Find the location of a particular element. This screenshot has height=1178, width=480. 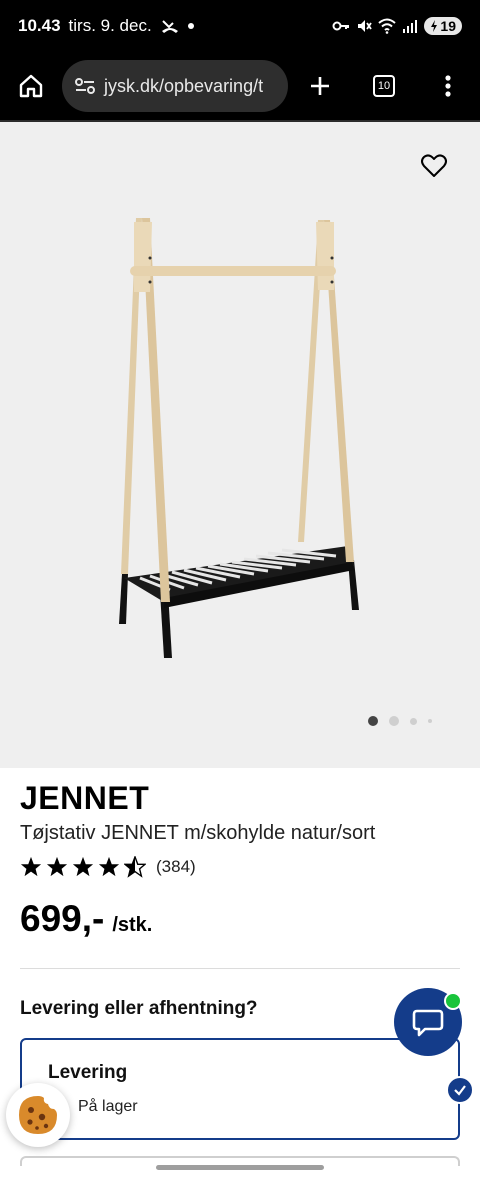

product-rating: (384) is located at coordinates (108, 867).